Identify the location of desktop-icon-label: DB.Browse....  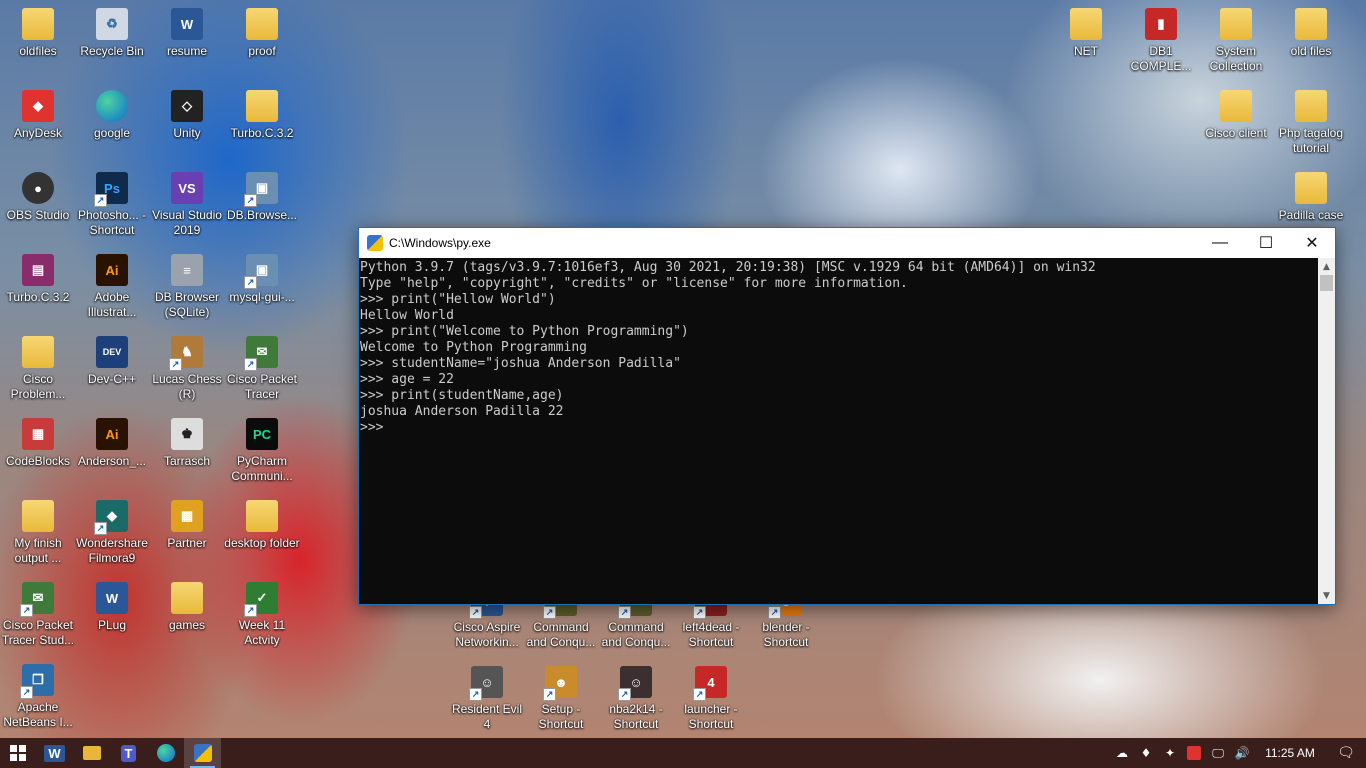
(262, 215).